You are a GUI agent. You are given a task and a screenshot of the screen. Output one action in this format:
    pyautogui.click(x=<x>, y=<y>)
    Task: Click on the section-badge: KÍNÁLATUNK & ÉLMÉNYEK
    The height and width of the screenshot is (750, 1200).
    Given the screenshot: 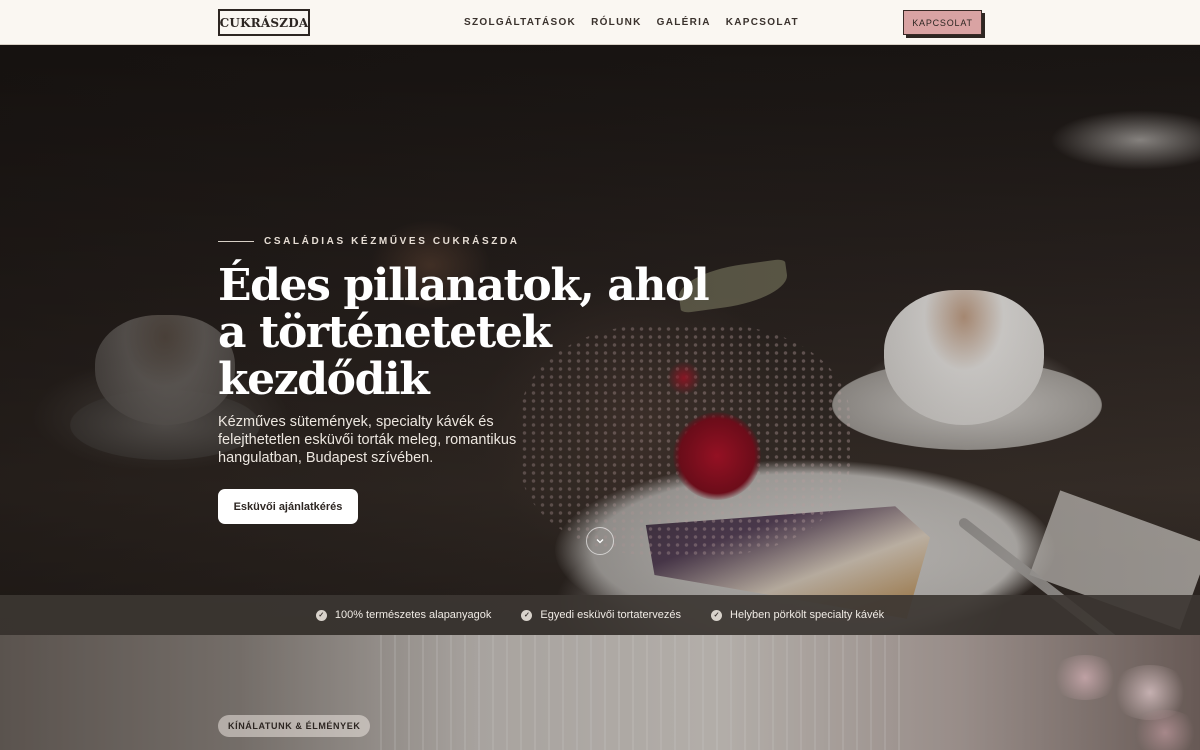 What is the action you would take?
    pyautogui.click(x=294, y=726)
    